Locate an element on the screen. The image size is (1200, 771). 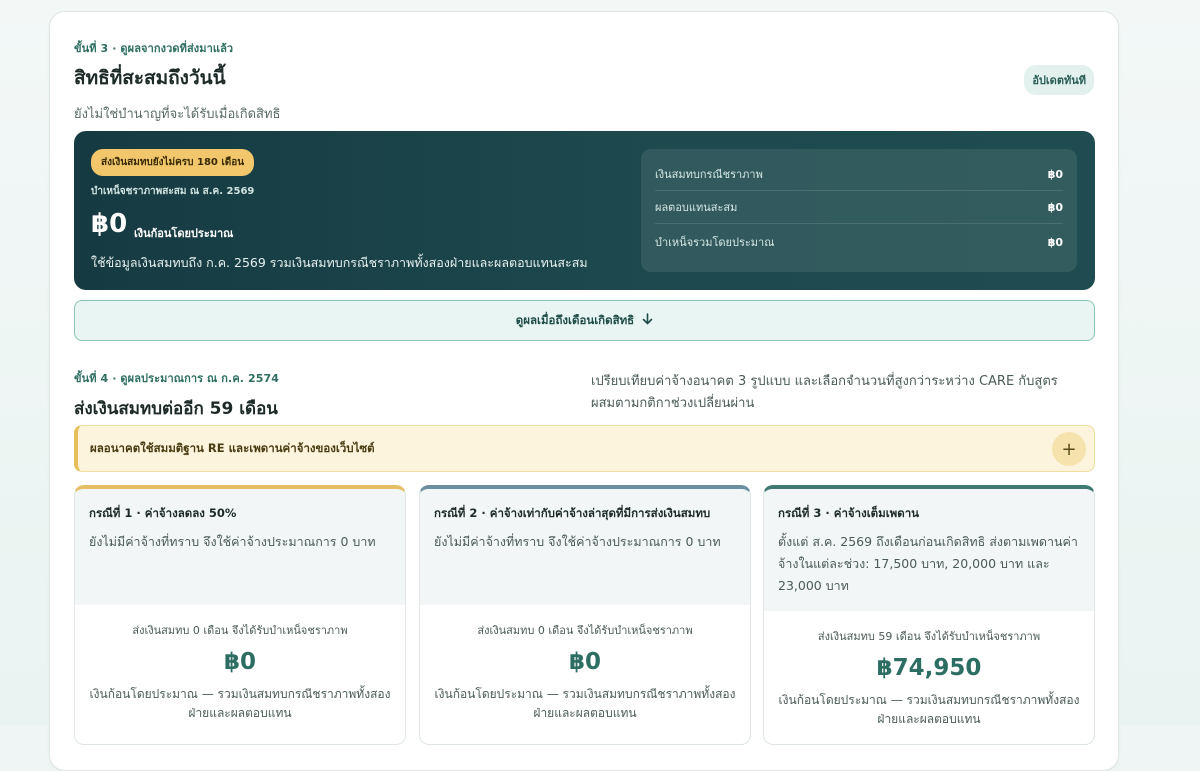
case-title: กรณีที่ 1 · ค่าจ้างลดลง 50% is located at coordinates (163, 513).